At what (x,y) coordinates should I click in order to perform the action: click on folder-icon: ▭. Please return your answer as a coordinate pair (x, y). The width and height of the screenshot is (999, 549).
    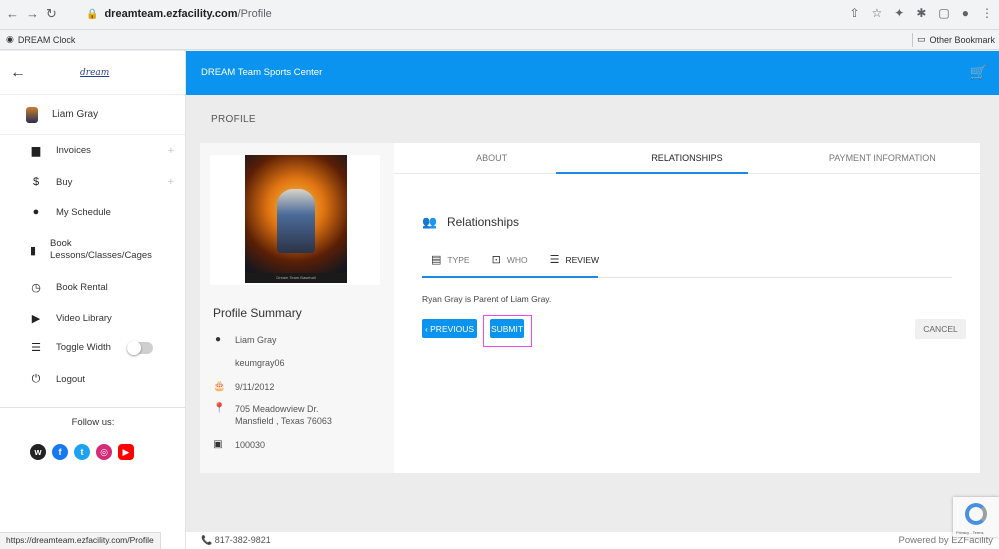
    Looking at the image, I should click on (921, 39).